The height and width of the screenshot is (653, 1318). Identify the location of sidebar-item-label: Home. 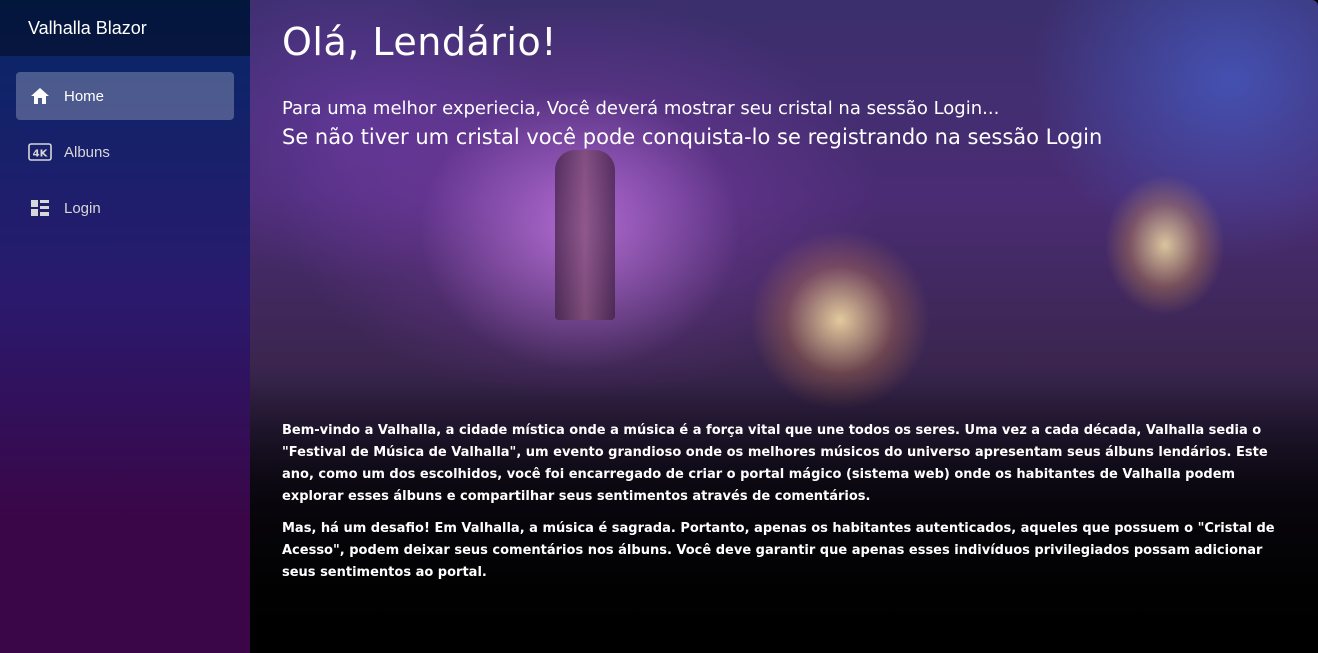
(84, 96).